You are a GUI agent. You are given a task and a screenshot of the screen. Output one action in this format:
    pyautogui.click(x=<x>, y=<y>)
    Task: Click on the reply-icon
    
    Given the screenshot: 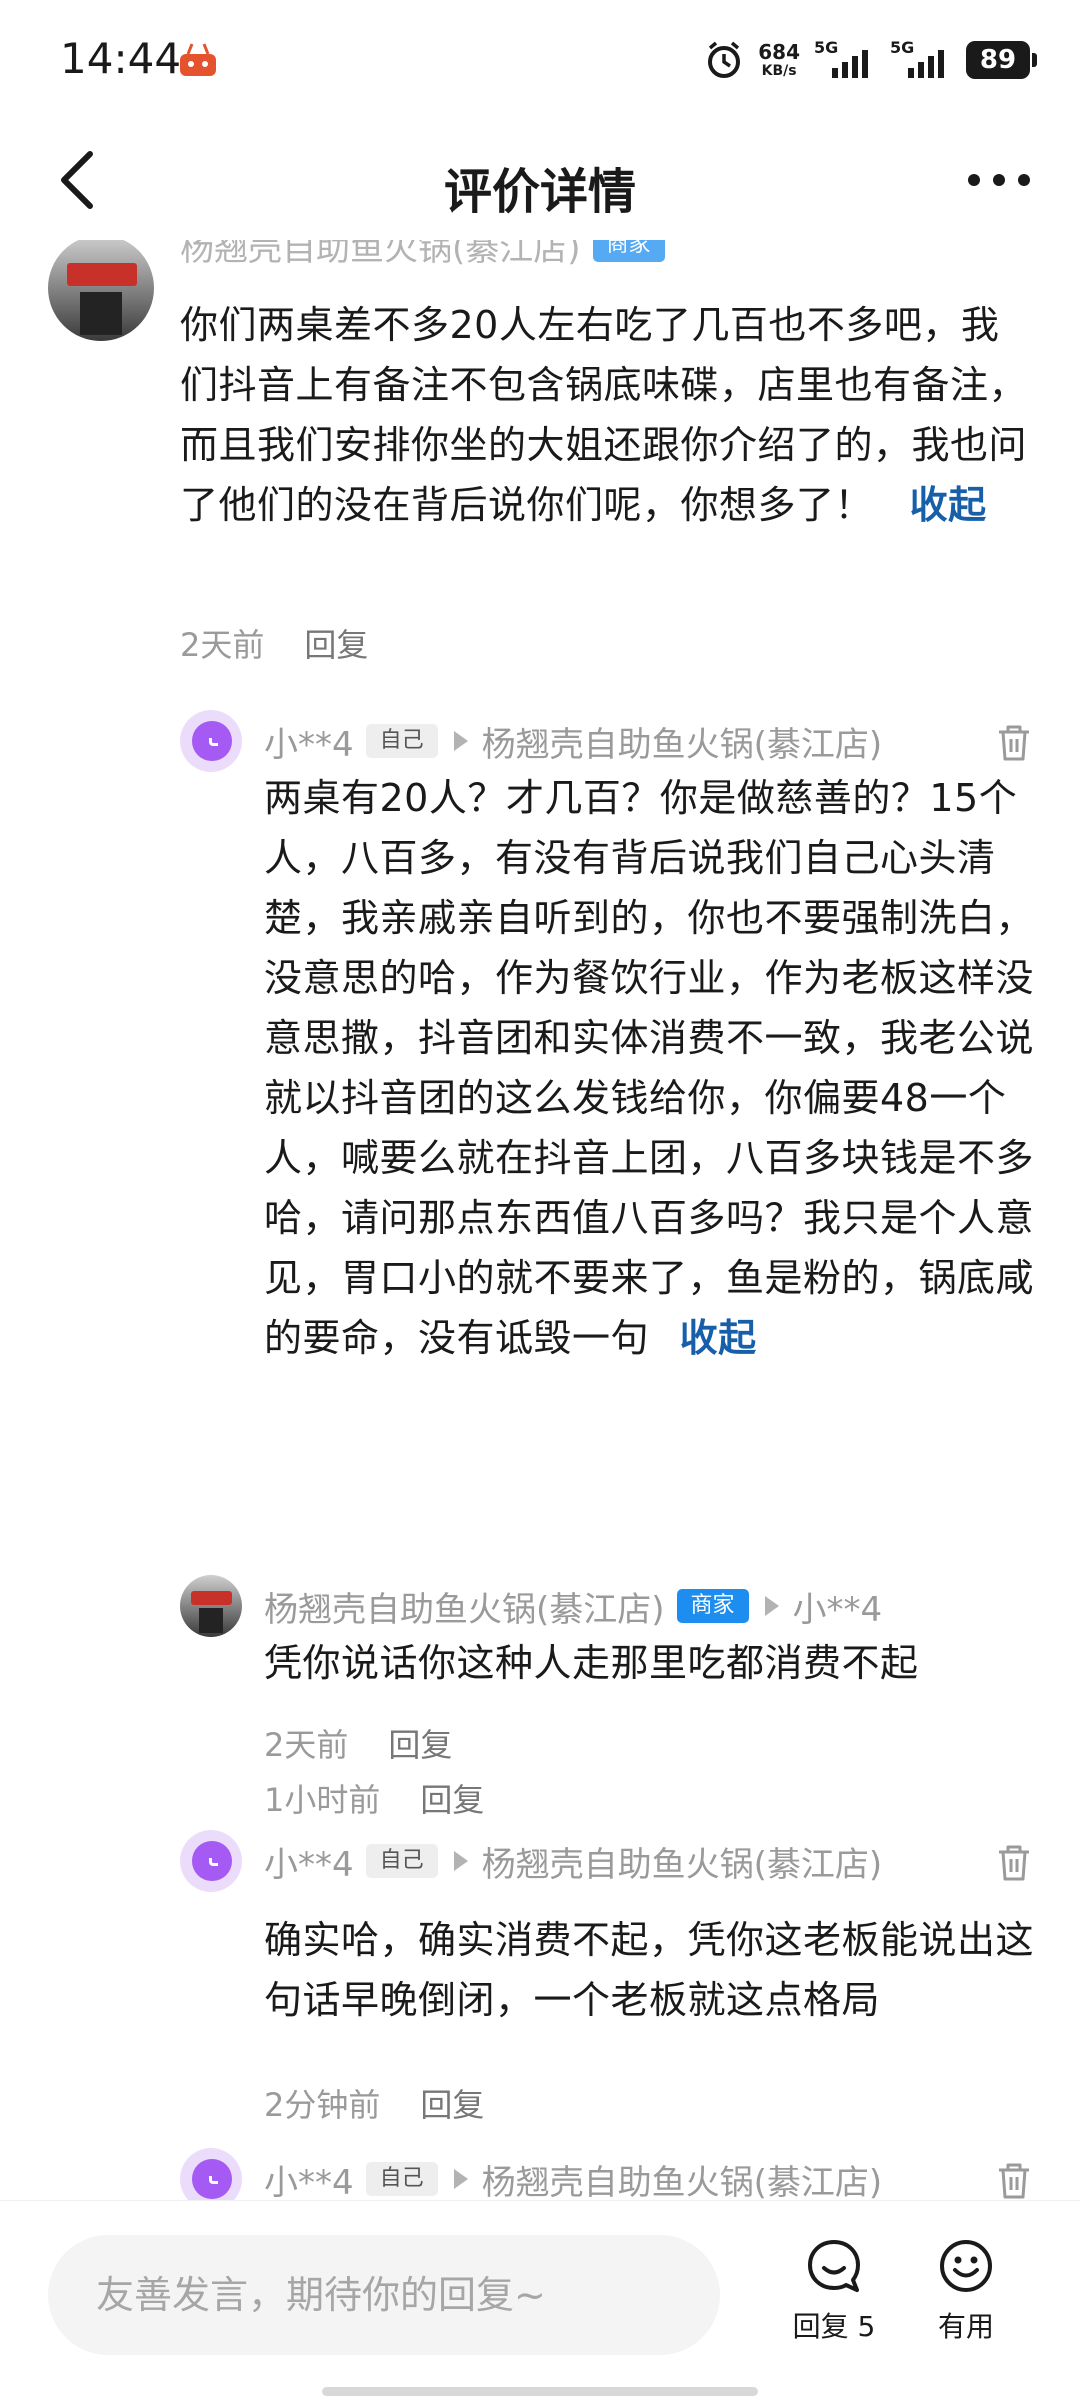 What is the action you would take?
    pyautogui.click(x=834, y=2266)
    